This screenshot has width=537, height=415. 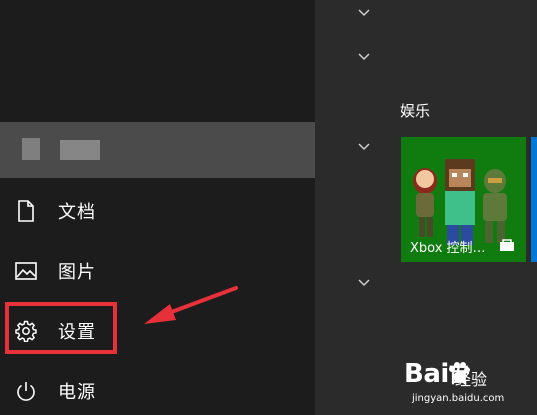 I want to click on user-account-row, so click(x=157, y=150).